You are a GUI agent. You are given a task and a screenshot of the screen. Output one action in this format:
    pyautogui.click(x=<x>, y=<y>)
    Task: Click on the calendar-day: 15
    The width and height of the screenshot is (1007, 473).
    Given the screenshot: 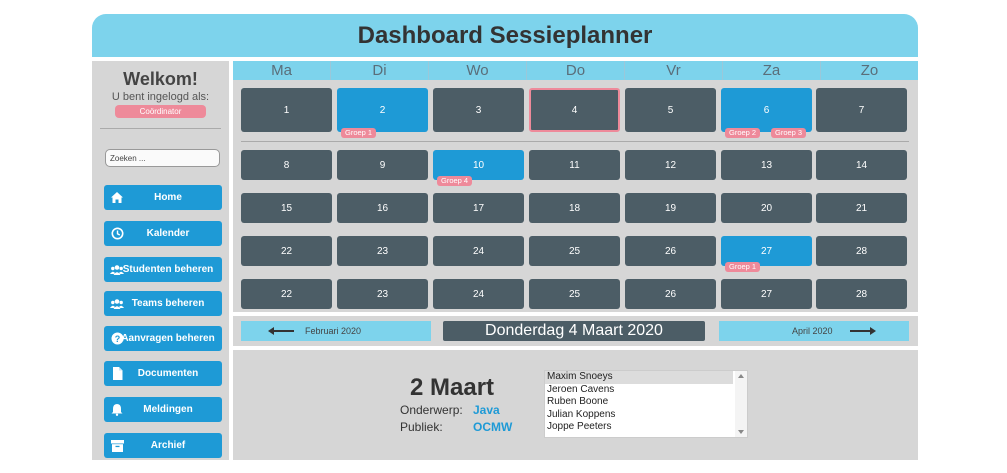 What is the action you would take?
    pyautogui.click(x=286, y=208)
    